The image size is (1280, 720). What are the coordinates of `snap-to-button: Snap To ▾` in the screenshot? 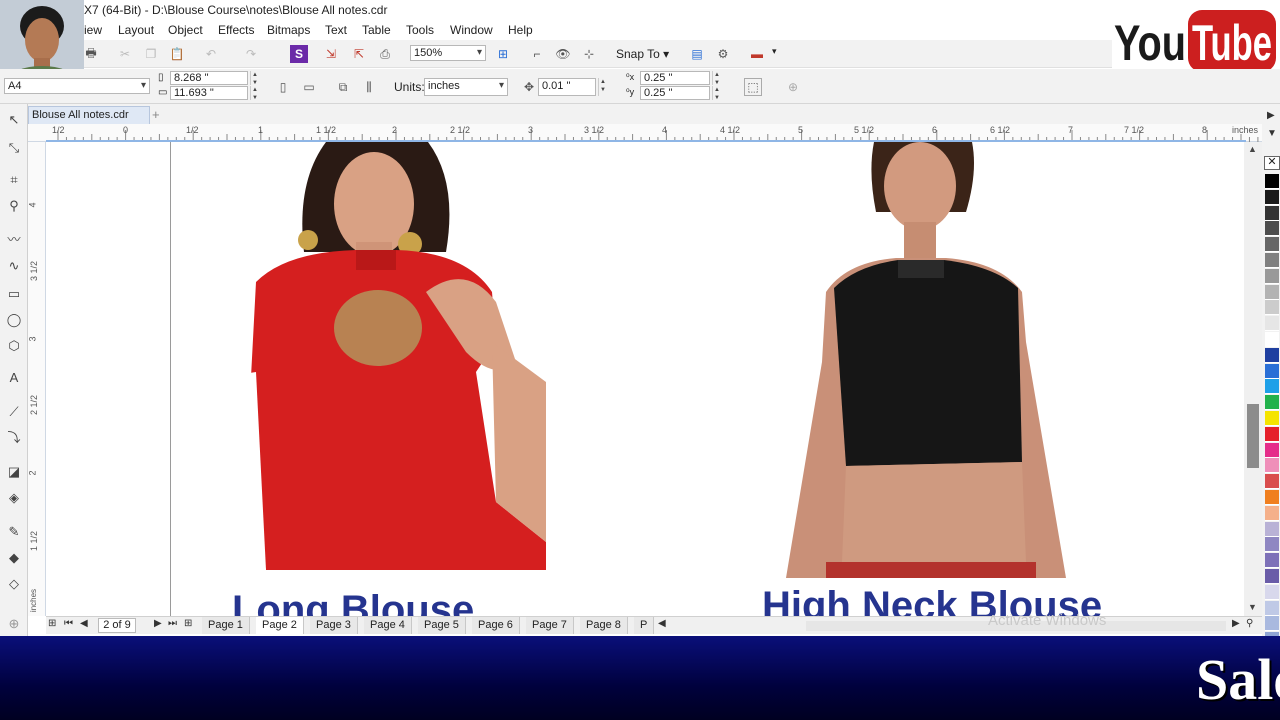 It's located at (642, 54).